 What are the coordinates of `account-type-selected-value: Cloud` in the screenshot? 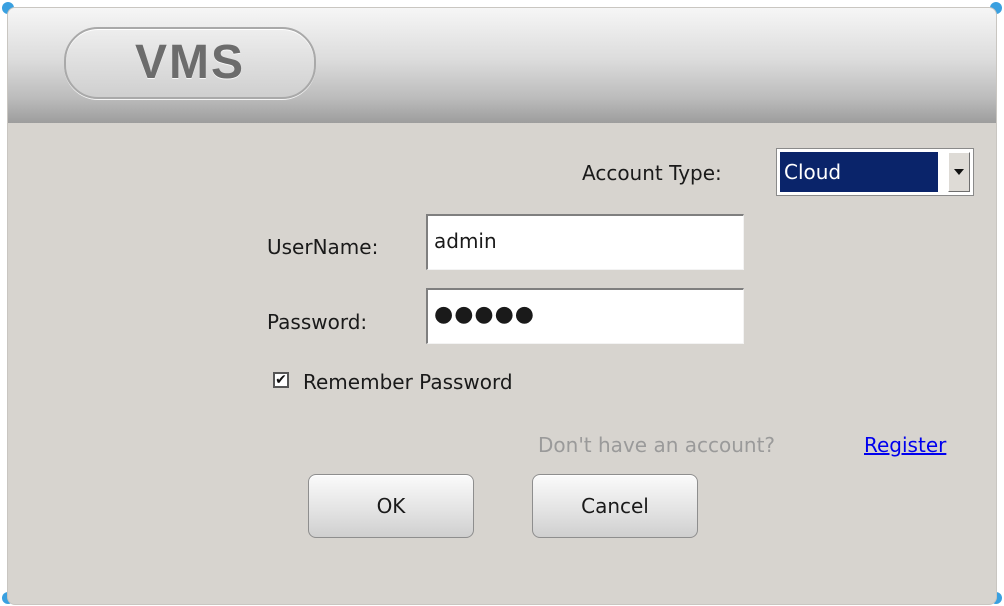 It's located at (859, 172).